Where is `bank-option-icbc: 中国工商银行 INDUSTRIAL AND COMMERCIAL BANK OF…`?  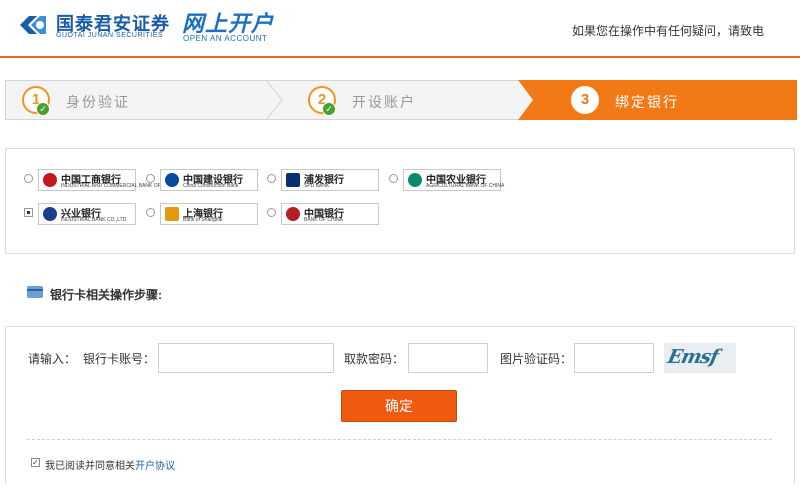 bank-option-icbc: 中国工商银行 INDUSTRIAL AND COMMERCIAL BANK OF… is located at coordinates (101, 180).